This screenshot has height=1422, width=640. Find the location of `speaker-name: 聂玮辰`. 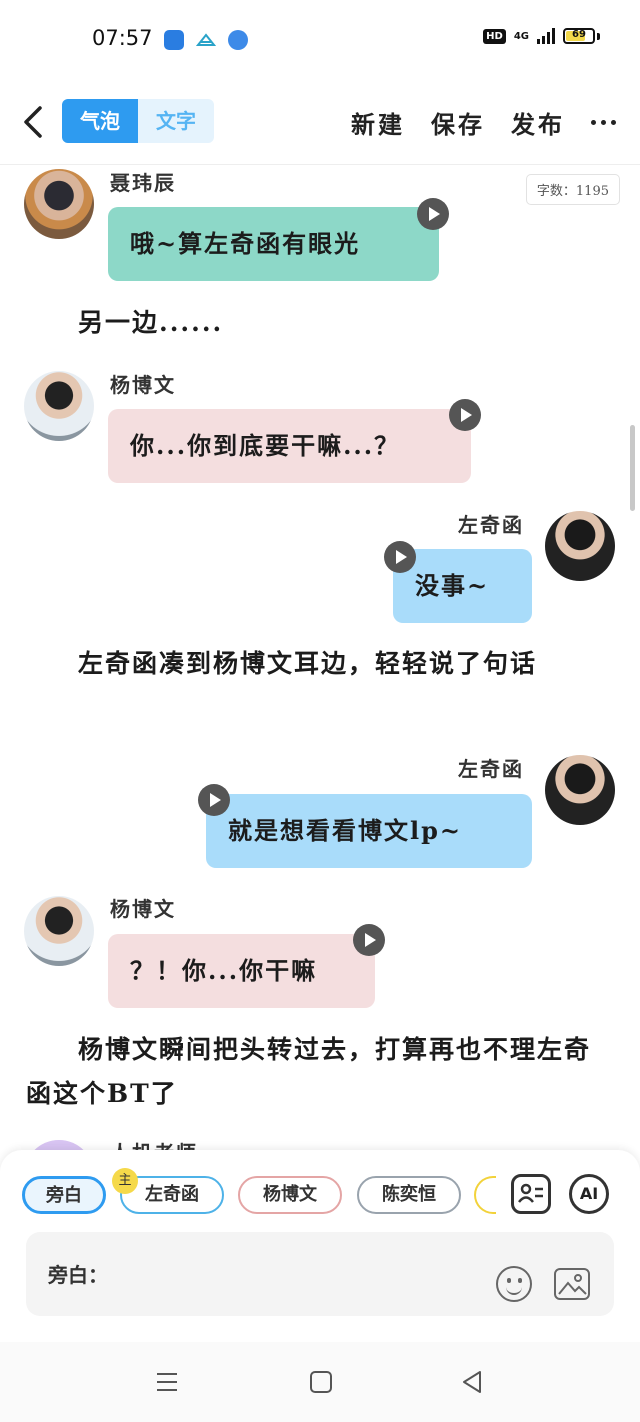

speaker-name: 聂玮辰 is located at coordinates (143, 183).